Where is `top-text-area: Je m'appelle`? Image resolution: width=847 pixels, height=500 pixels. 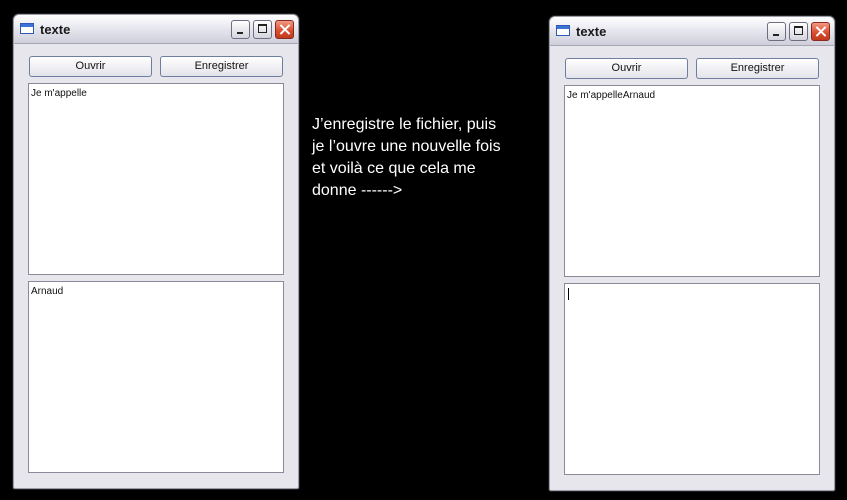 top-text-area: Je m'appelle is located at coordinates (156, 179).